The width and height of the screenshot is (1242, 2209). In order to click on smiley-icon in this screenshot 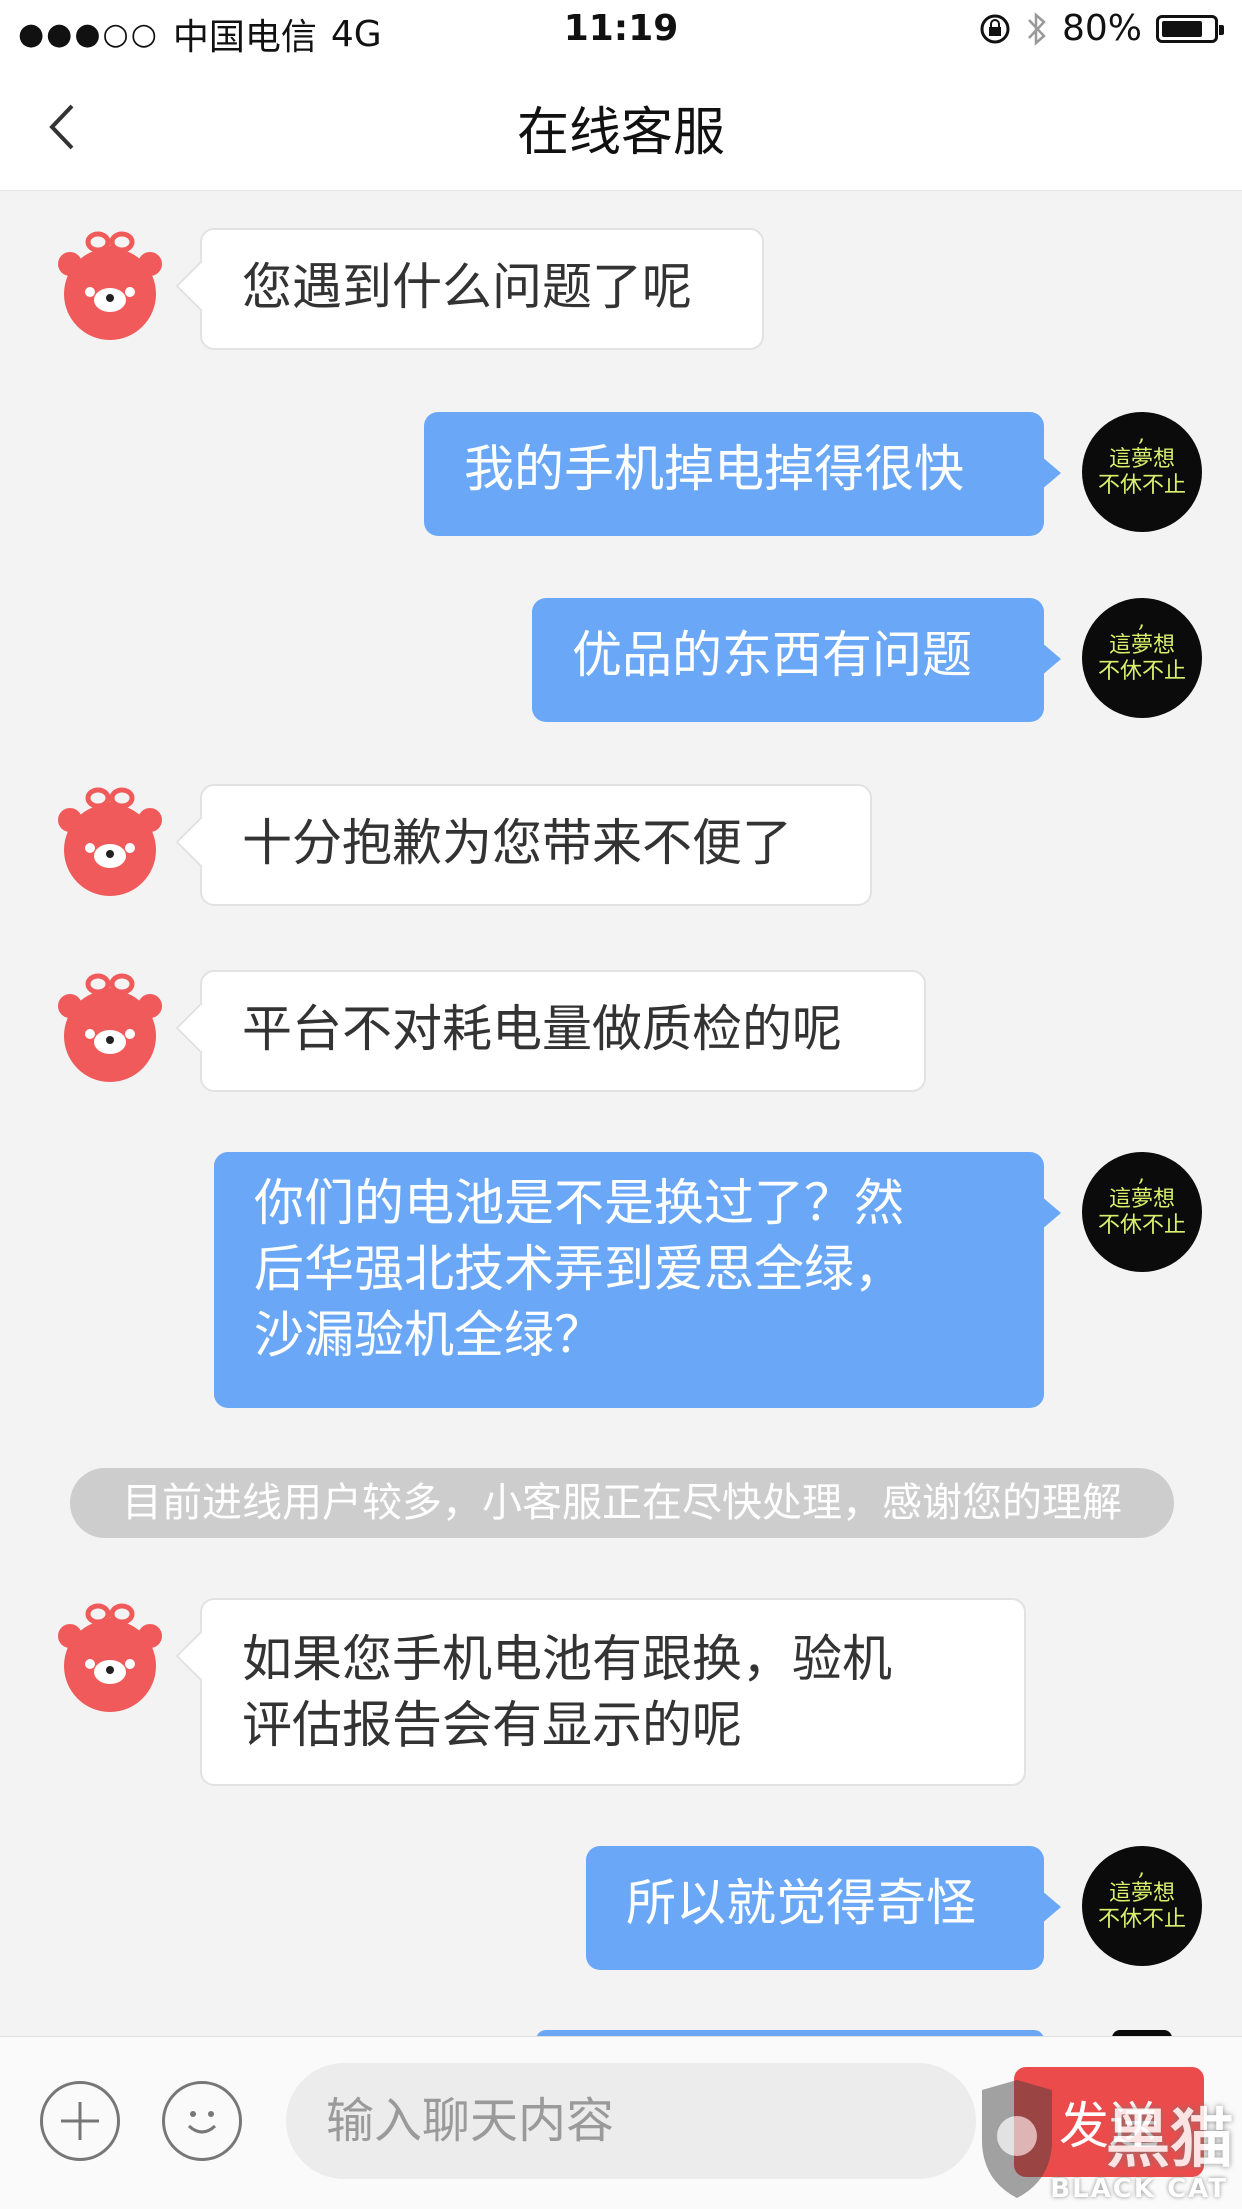, I will do `click(202, 2122)`.